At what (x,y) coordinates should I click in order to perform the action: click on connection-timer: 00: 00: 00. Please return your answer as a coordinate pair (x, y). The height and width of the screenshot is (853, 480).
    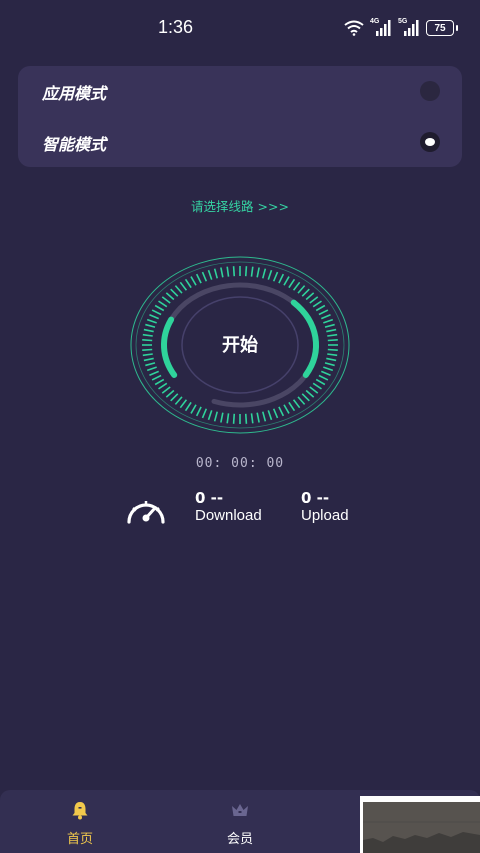
    Looking at the image, I should click on (240, 463).